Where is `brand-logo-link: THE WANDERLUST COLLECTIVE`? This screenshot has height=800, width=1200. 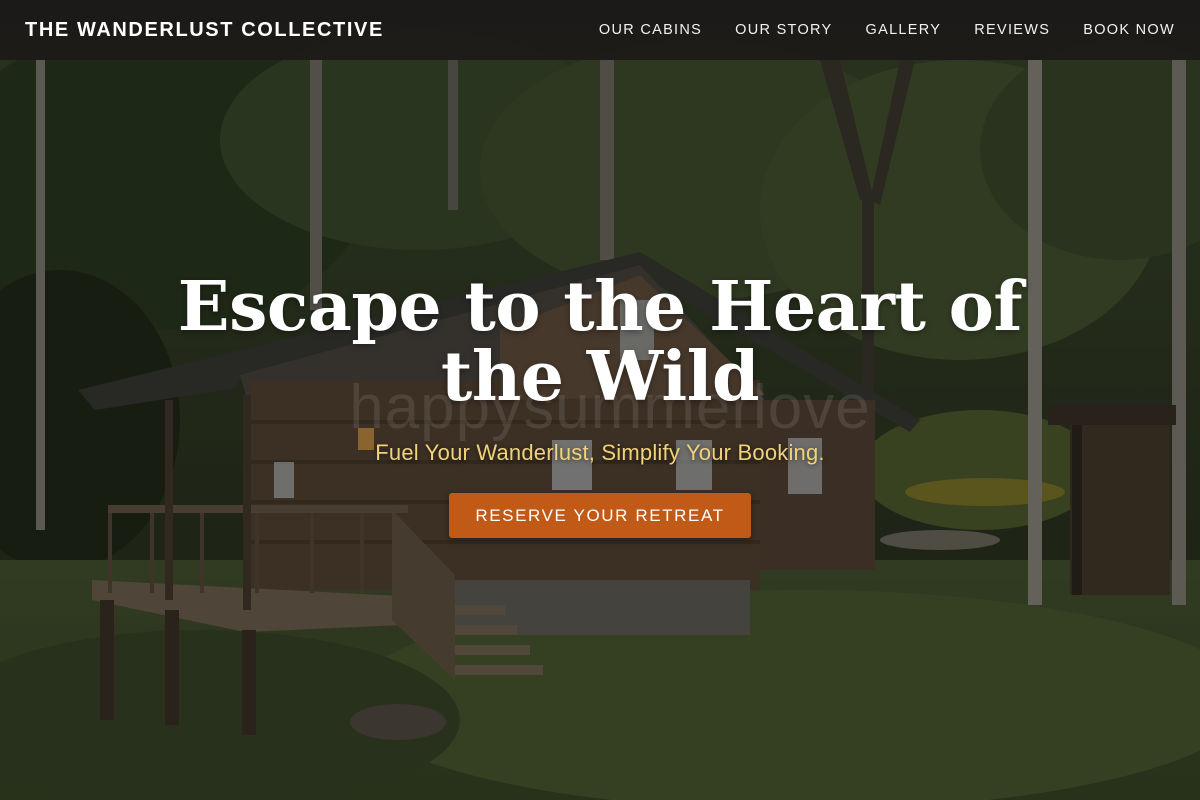 brand-logo-link: THE WANDERLUST COLLECTIVE is located at coordinates (204, 30).